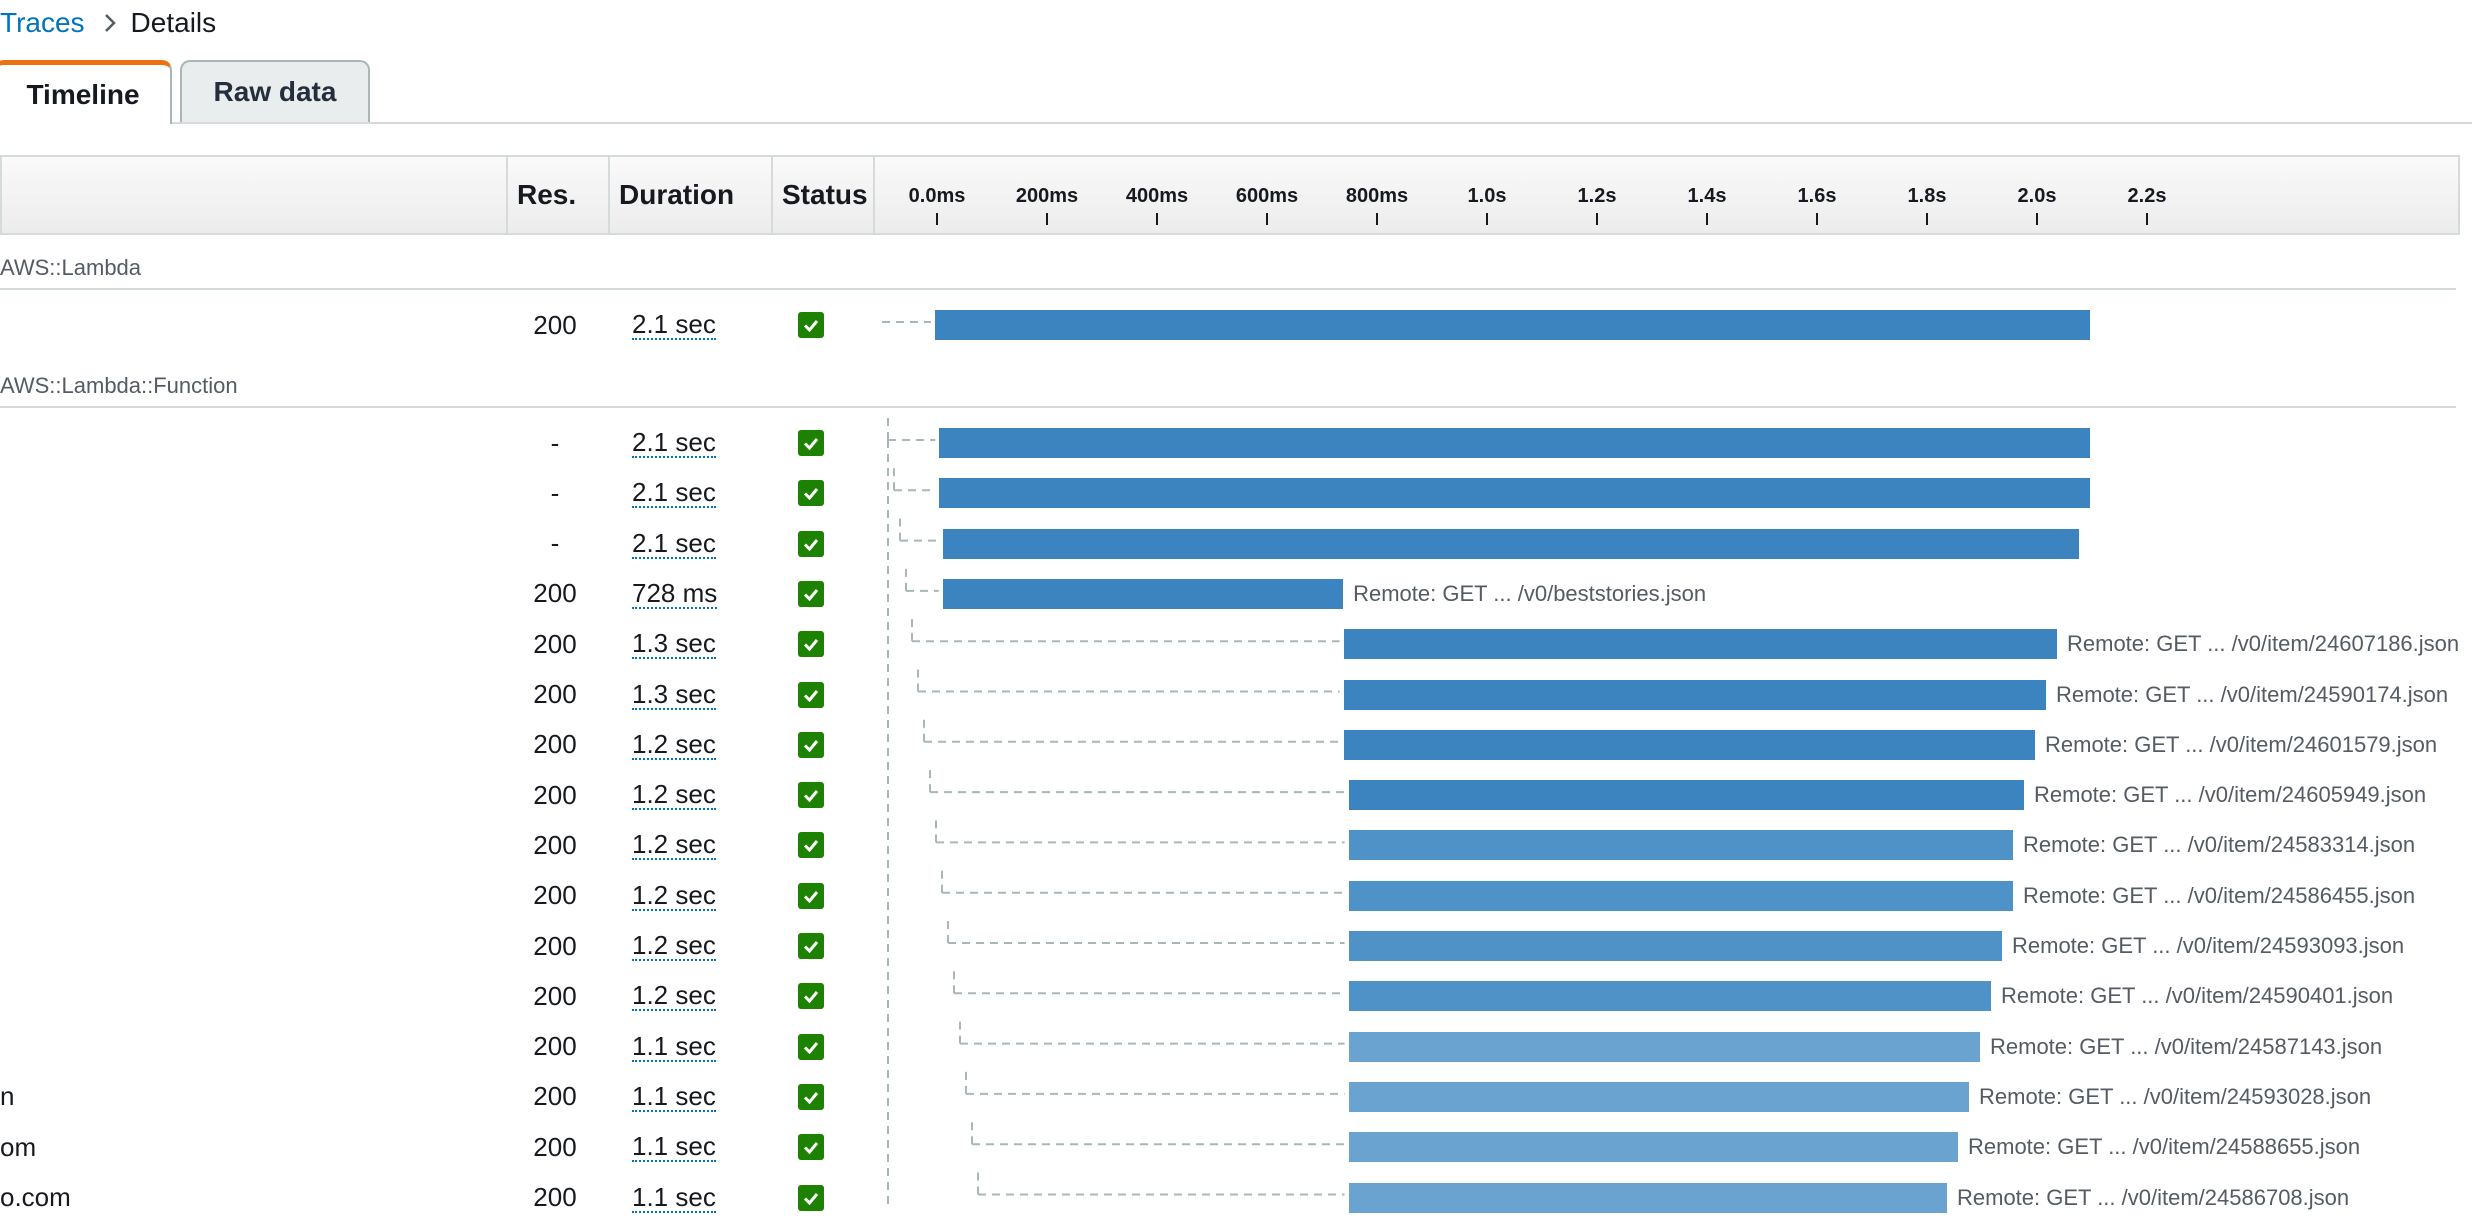  Describe the element at coordinates (937, 196) in the screenshot. I see `axis-tick-label: 0.0ms` at that location.